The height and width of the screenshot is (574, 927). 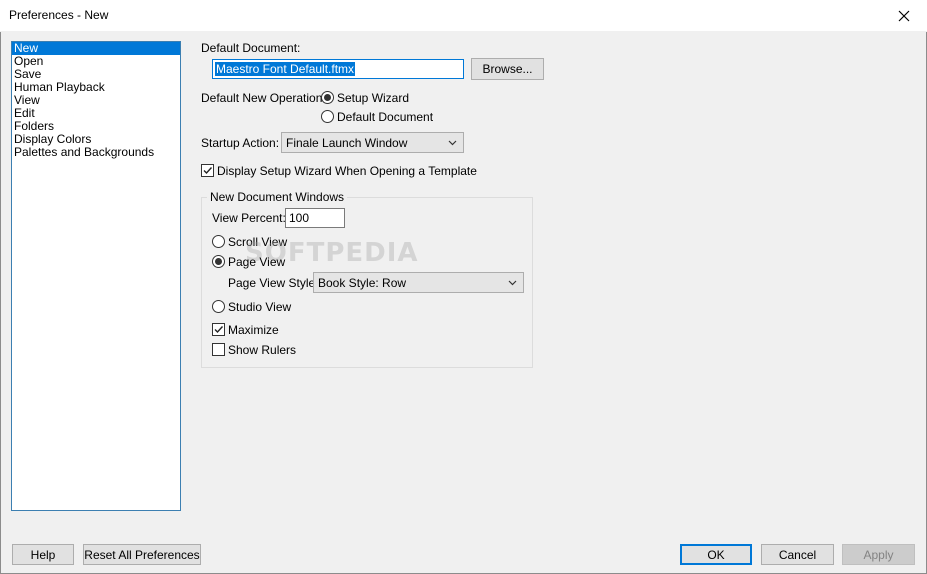 I want to click on page-view-radio, so click(x=218, y=261).